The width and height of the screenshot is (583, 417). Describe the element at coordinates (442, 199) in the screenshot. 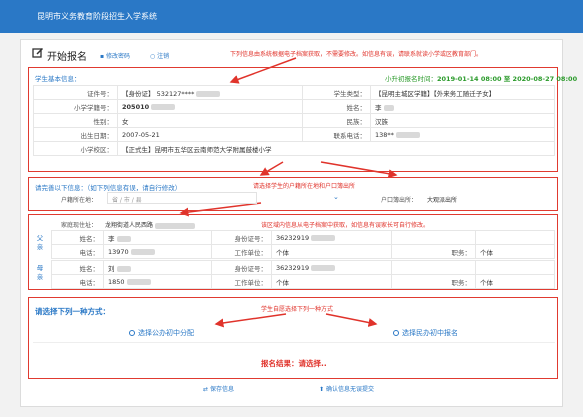

I see `police-station-value: 大观派出所` at that location.